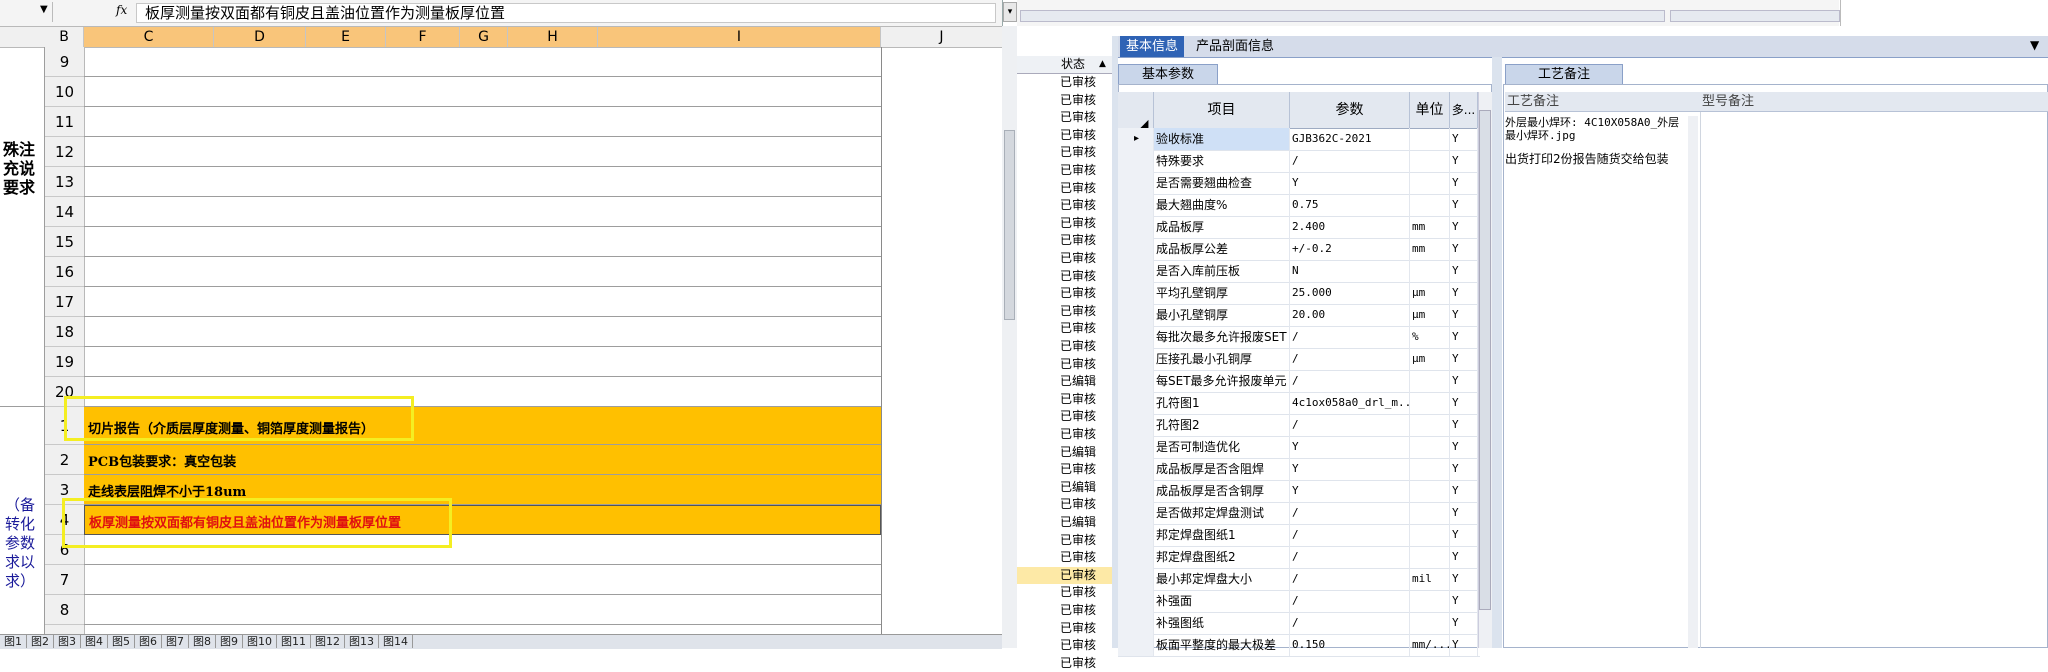  What do you see at coordinates (1136, 139) in the screenshot?
I see `row-pointer-icon: ▸` at bounding box center [1136, 139].